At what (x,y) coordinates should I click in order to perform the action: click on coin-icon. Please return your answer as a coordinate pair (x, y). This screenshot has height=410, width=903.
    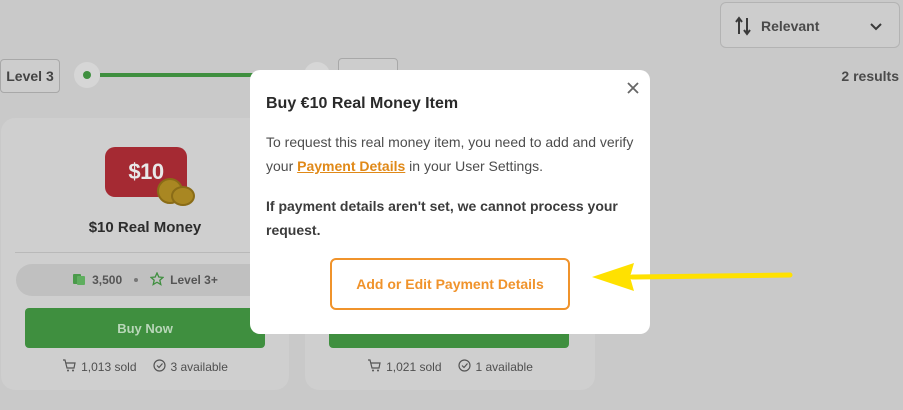
    Looking at the image, I should click on (183, 196).